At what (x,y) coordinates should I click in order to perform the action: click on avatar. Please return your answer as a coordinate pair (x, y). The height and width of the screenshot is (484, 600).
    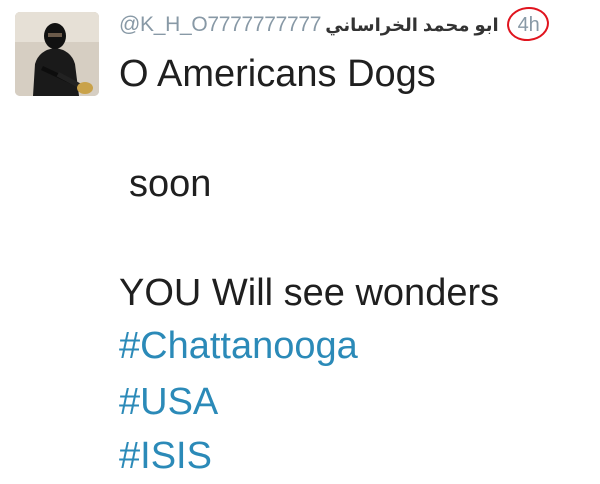
    Looking at the image, I should click on (57, 54).